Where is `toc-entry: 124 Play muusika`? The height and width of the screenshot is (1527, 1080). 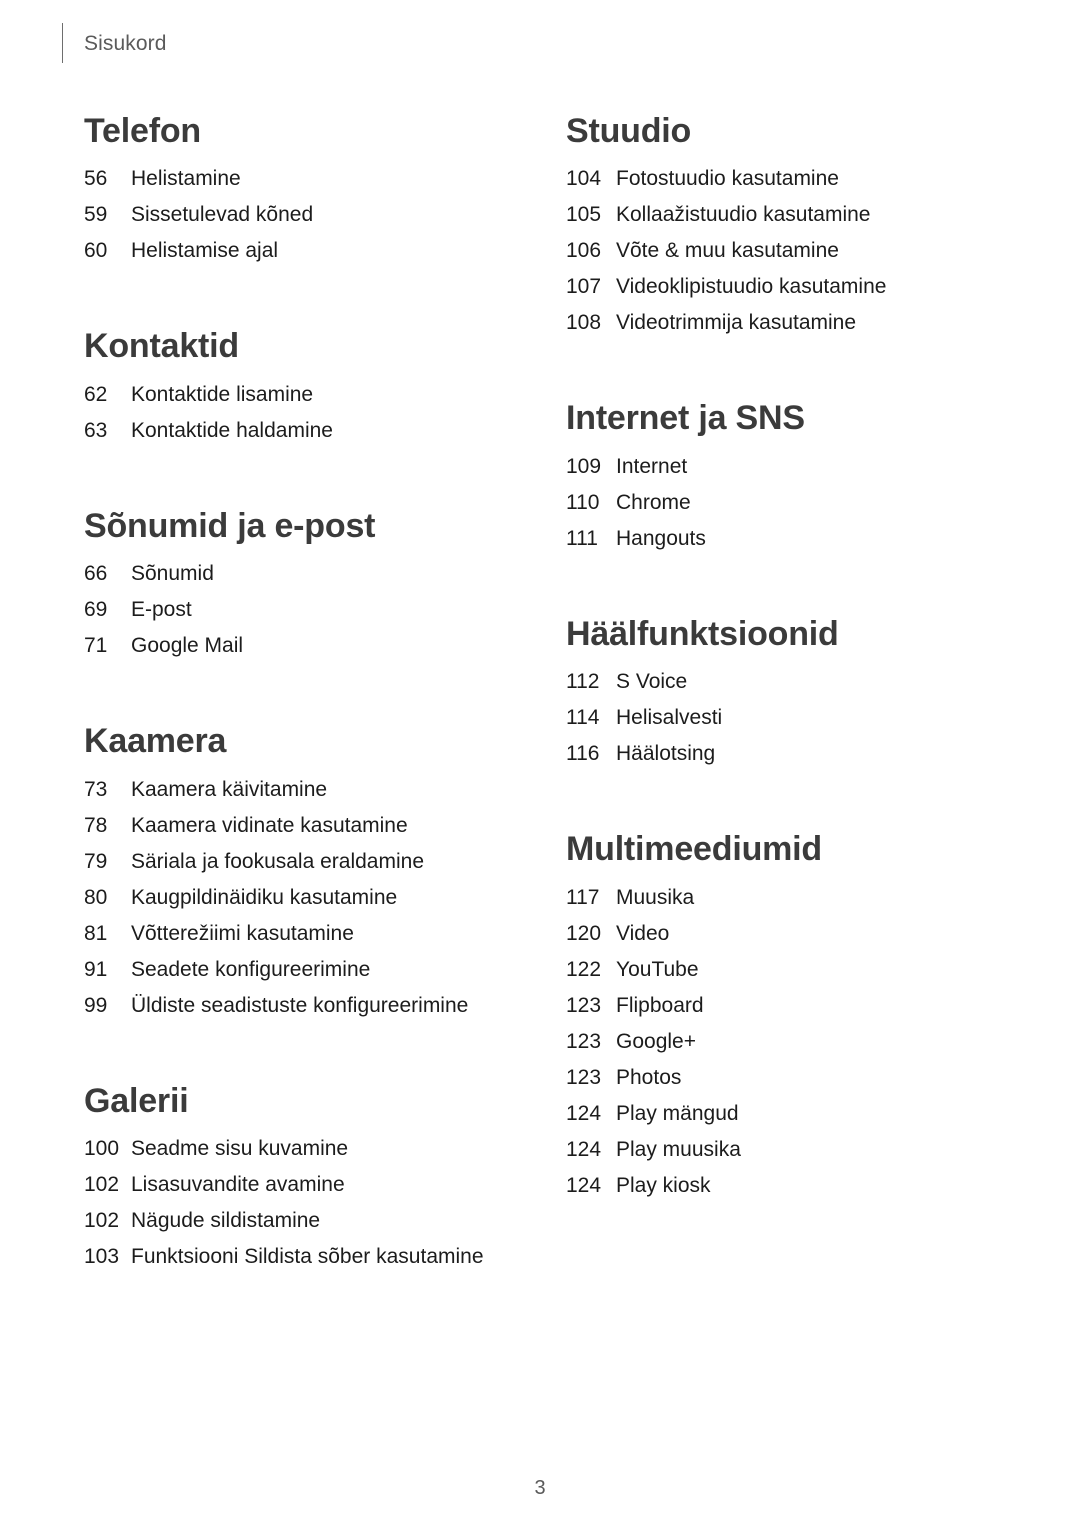 toc-entry: 124 Play muusika is located at coordinates (796, 1150).